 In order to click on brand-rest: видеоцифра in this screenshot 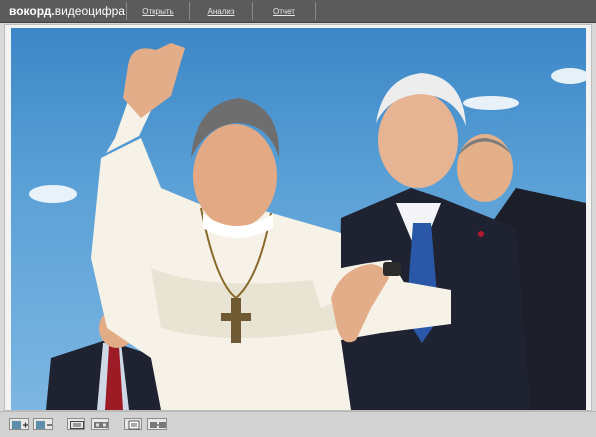, I will do `click(89, 11)`.